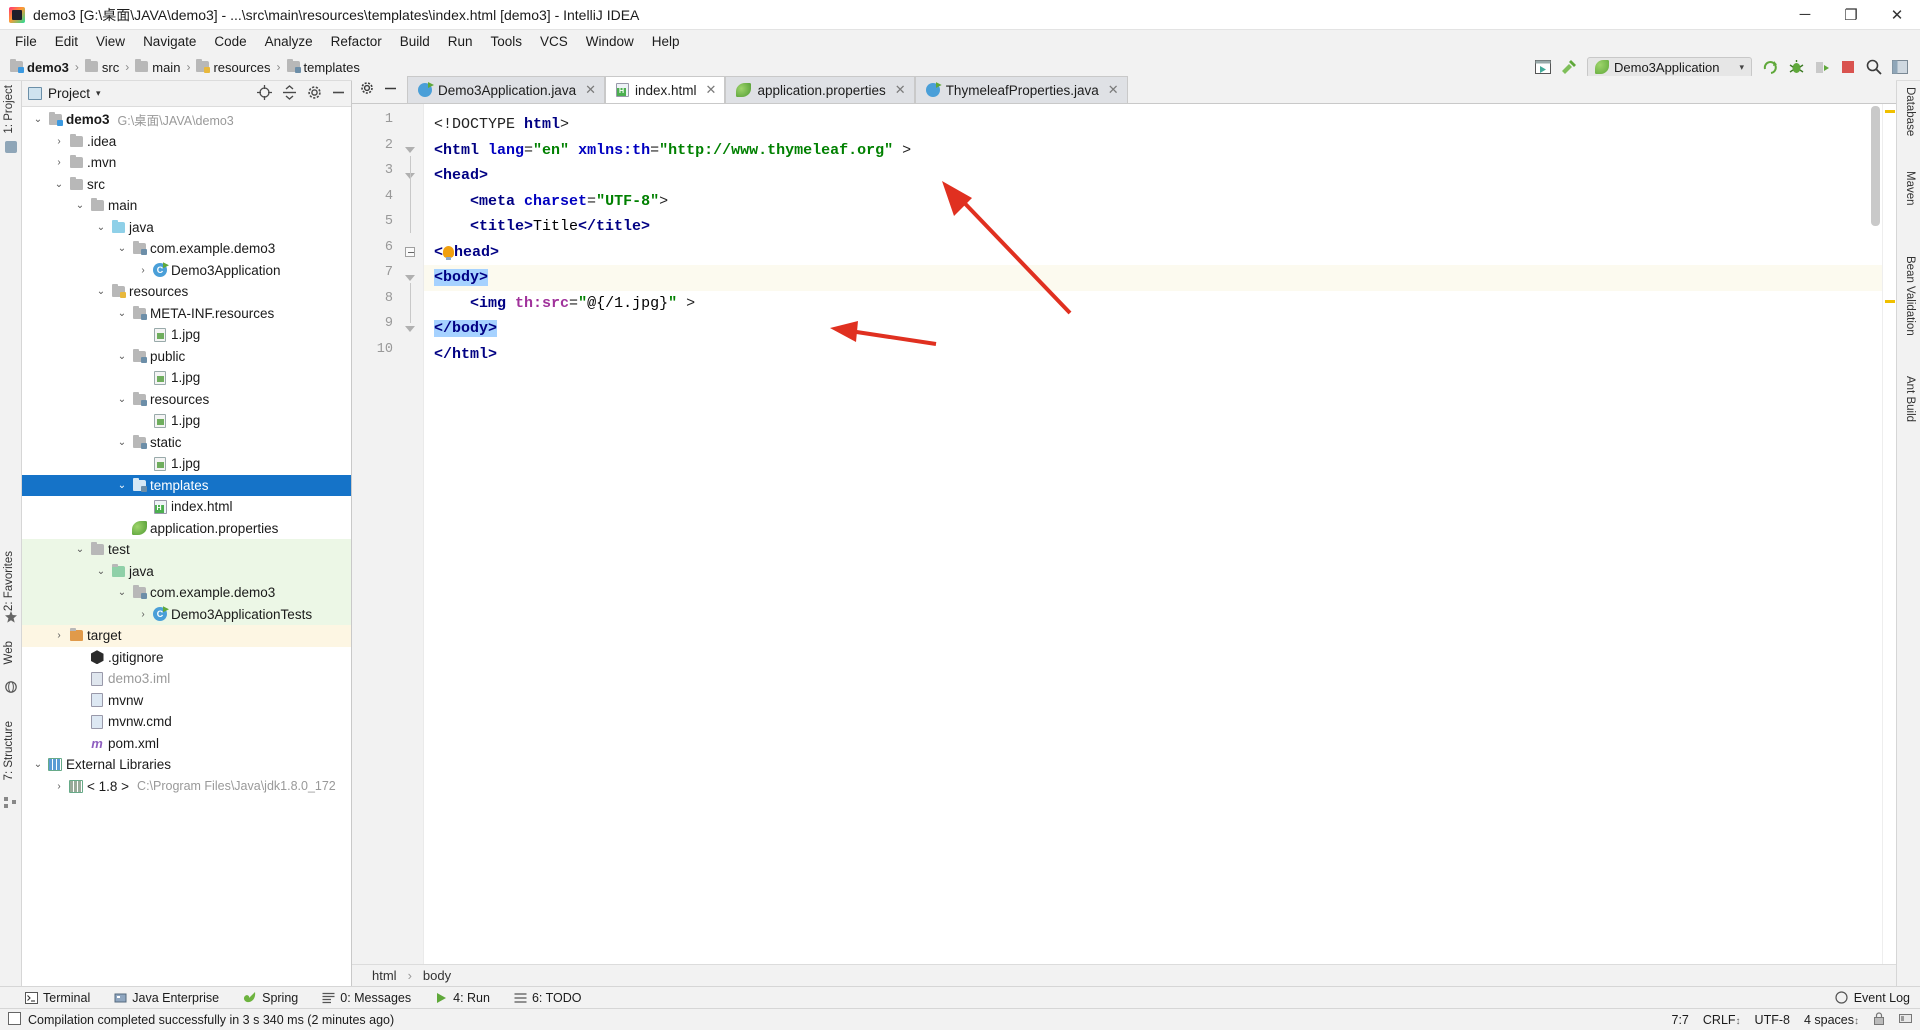  What do you see at coordinates (289, 93) in the screenshot?
I see `collapse-all-icon` at bounding box center [289, 93].